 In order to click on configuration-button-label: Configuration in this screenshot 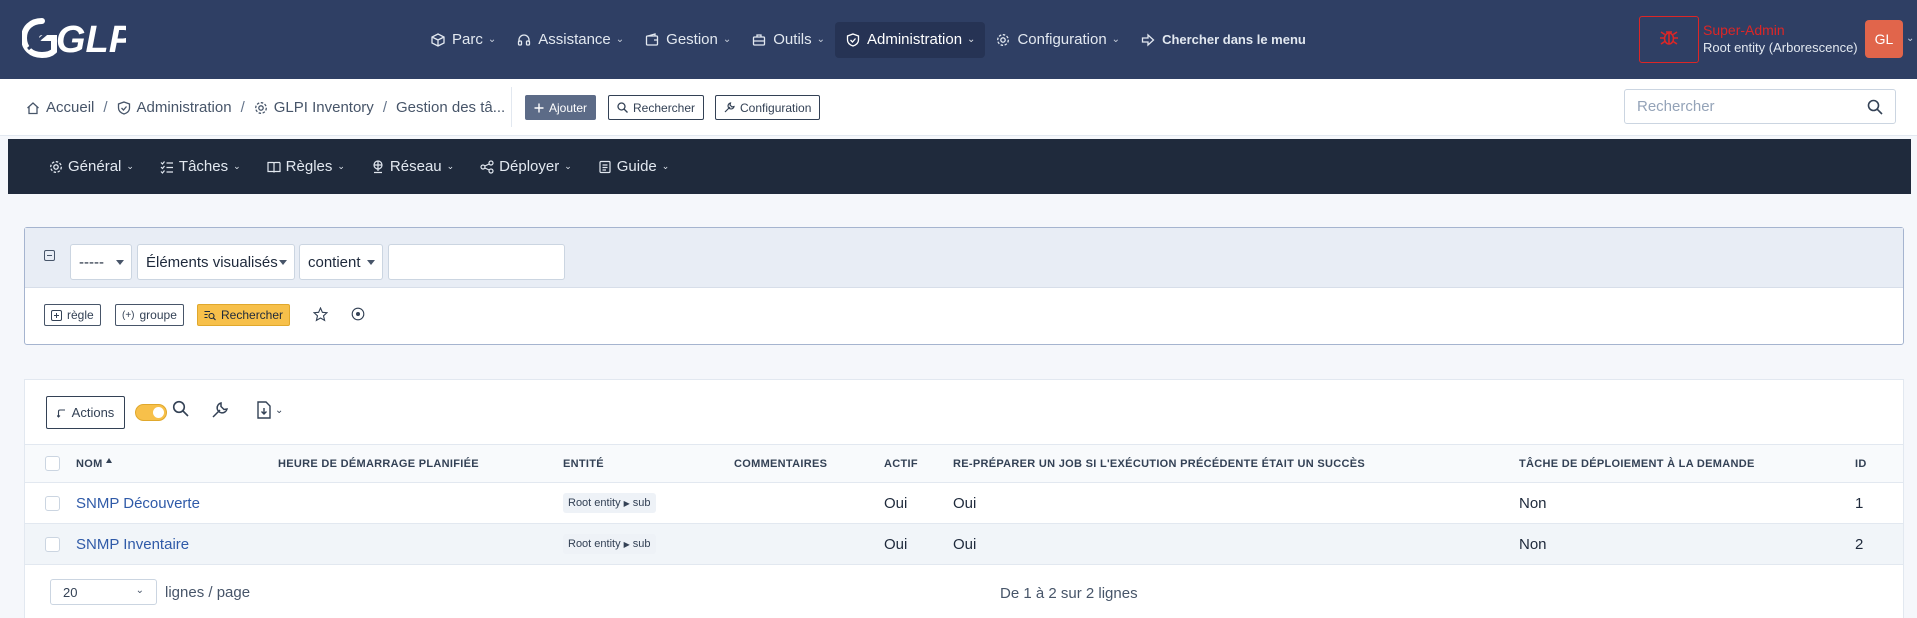, I will do `click(776, 107)`.